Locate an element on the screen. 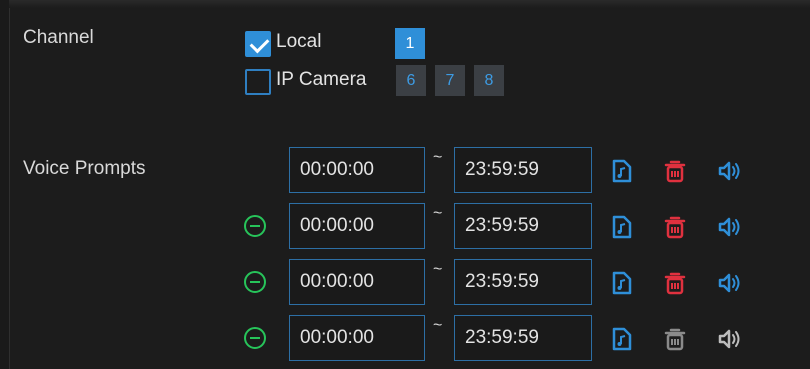  ip-camera-label: IP Camera is located at coordinates (321, 79).